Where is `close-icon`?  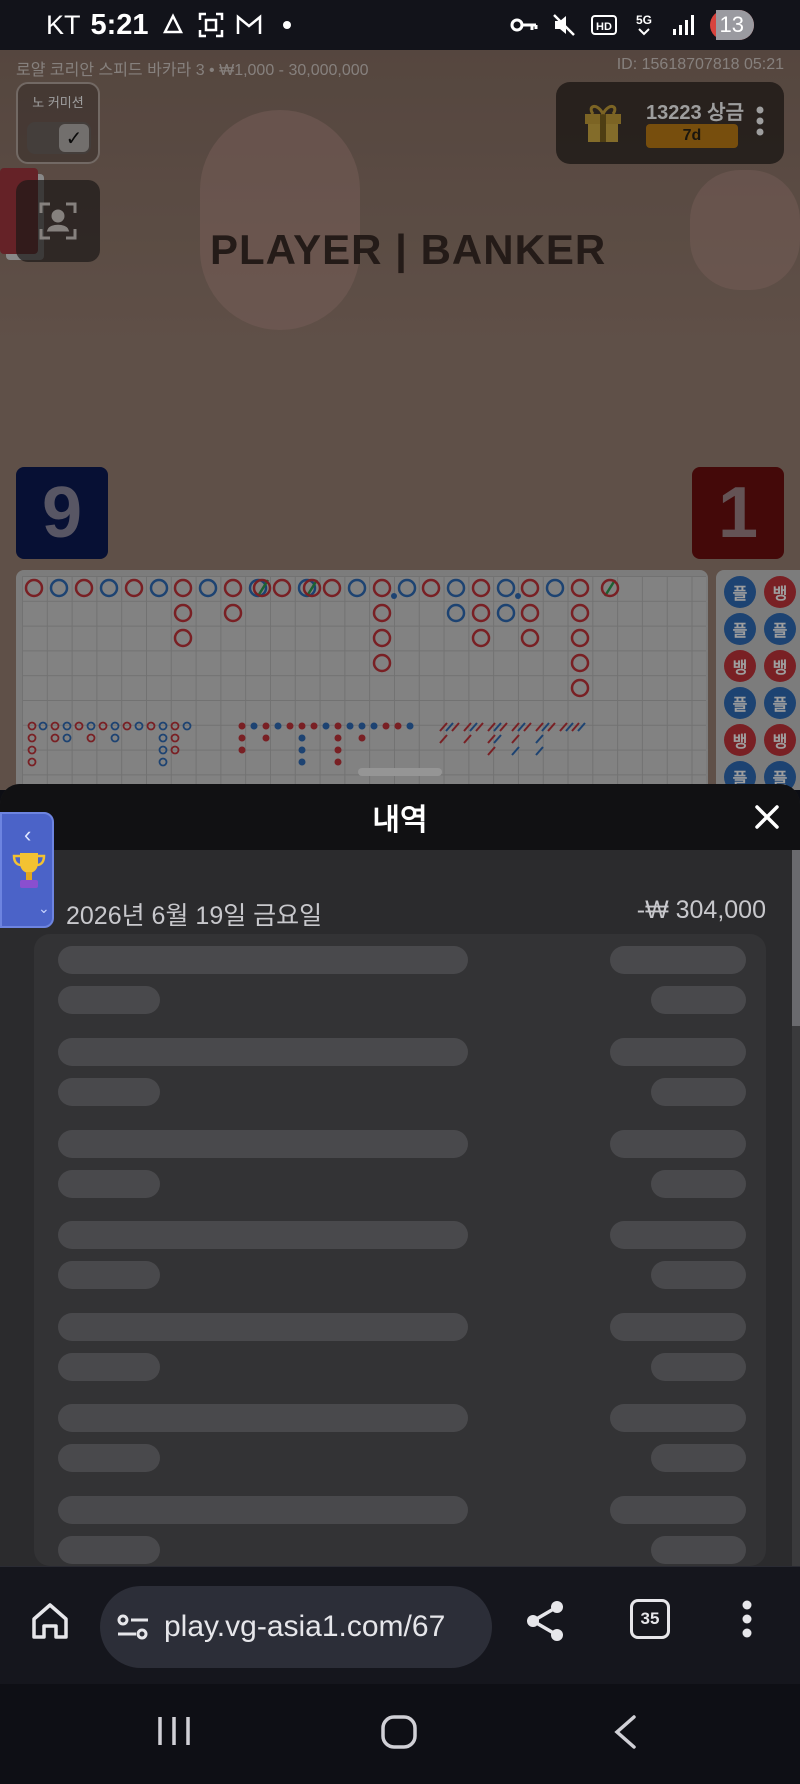 close-icon is located at coordinates (767, 817).